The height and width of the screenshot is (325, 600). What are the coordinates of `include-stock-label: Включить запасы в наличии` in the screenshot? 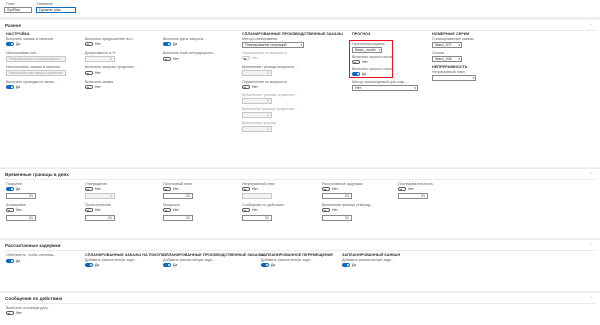 It's located at (29, 39).